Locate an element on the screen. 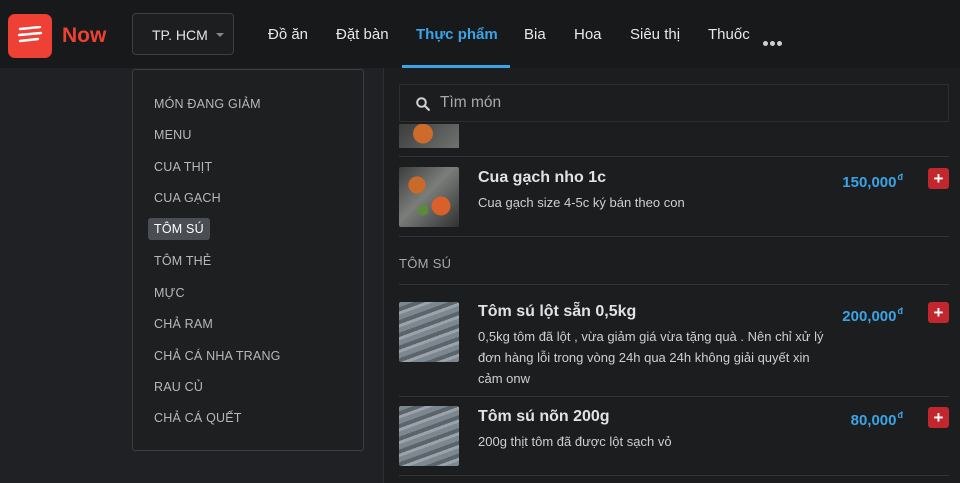 Image resolution: width=960 pixels, height=483 pixels. category-cha-ram: CHẢ RAM is located at coordinates (183, 324).